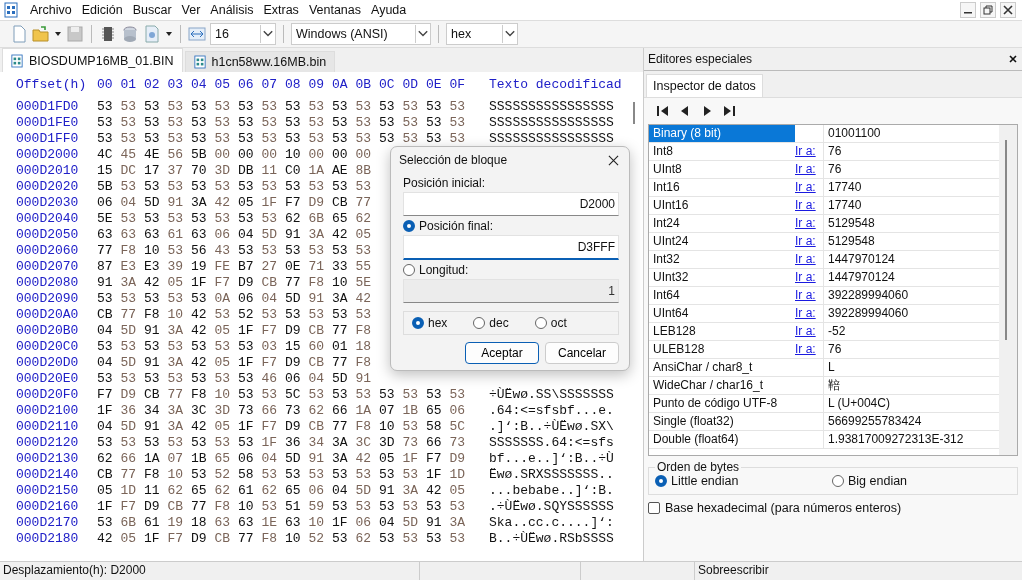  Describe the element at coordinates (482, 34) in the screenshot. I see `offset-base-dropdown: hex` at that location.